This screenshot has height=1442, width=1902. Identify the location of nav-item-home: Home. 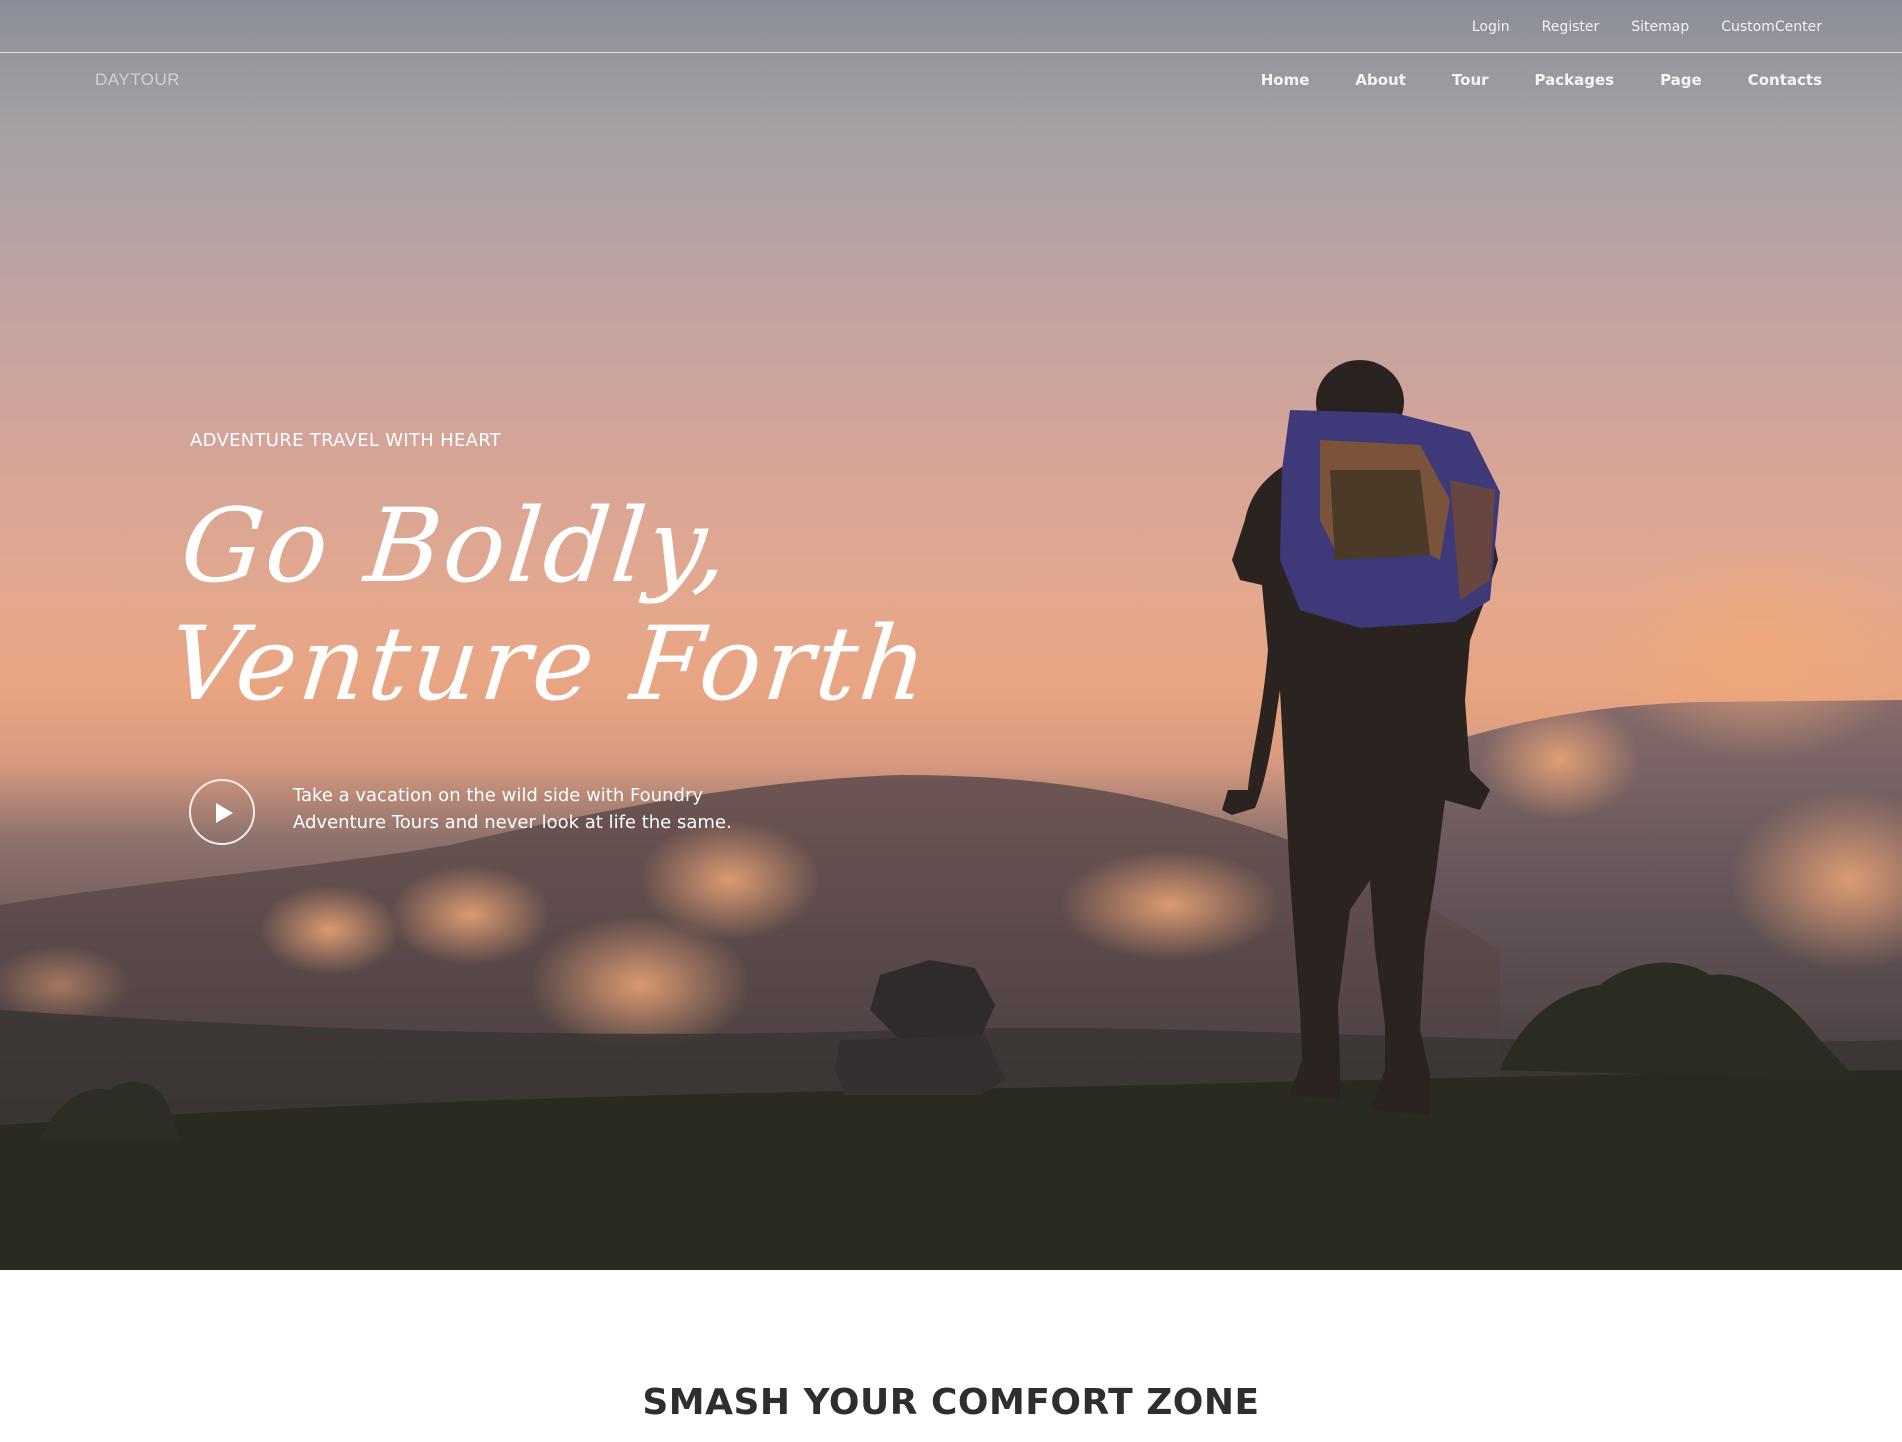
(1285, 80).